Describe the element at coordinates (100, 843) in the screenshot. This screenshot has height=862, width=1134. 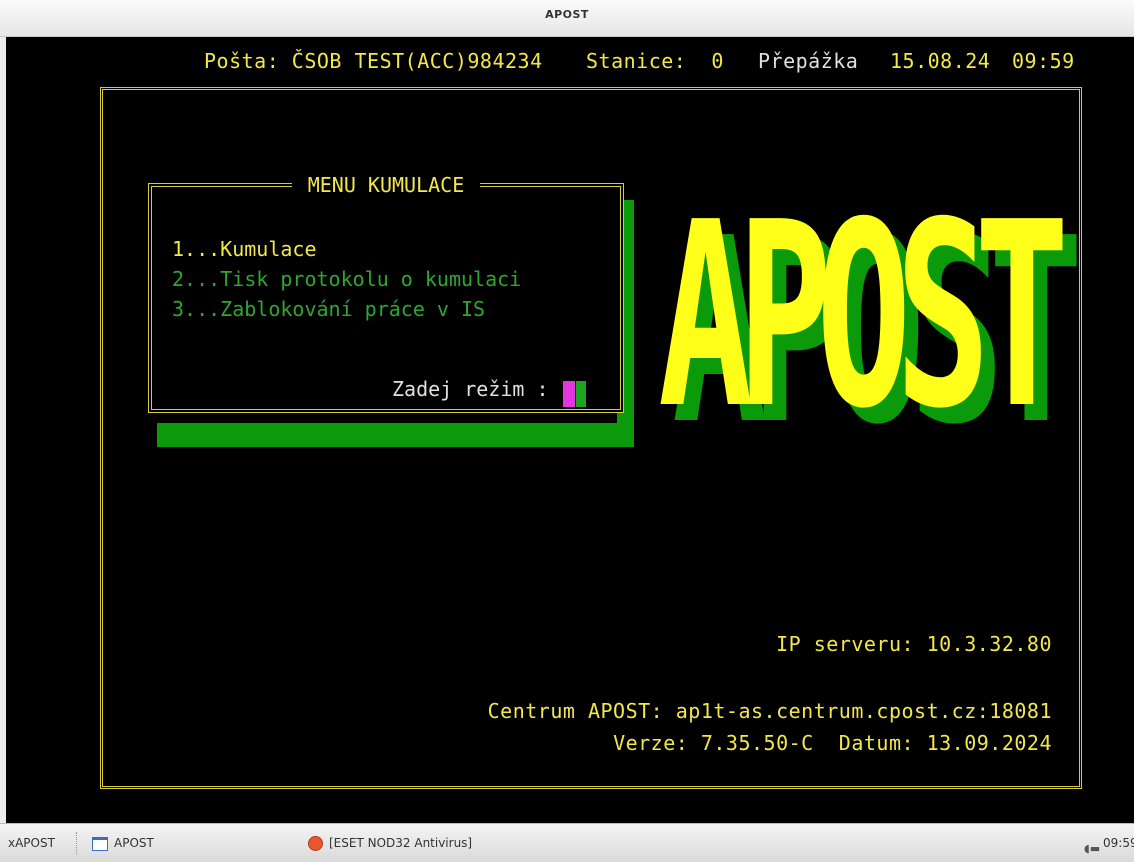
I see `window-icon` at that location.